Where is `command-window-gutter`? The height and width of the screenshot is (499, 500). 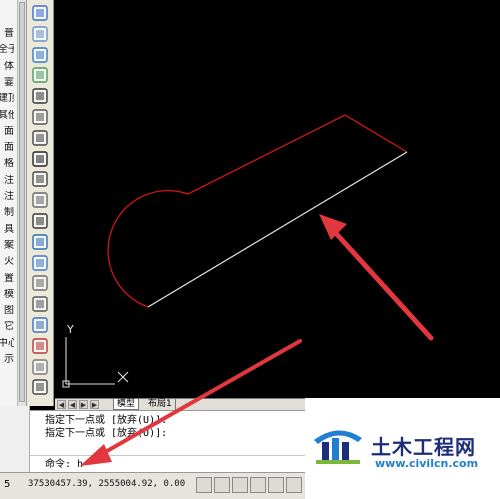 command-window-gutter is located at coordinates (15, 439).